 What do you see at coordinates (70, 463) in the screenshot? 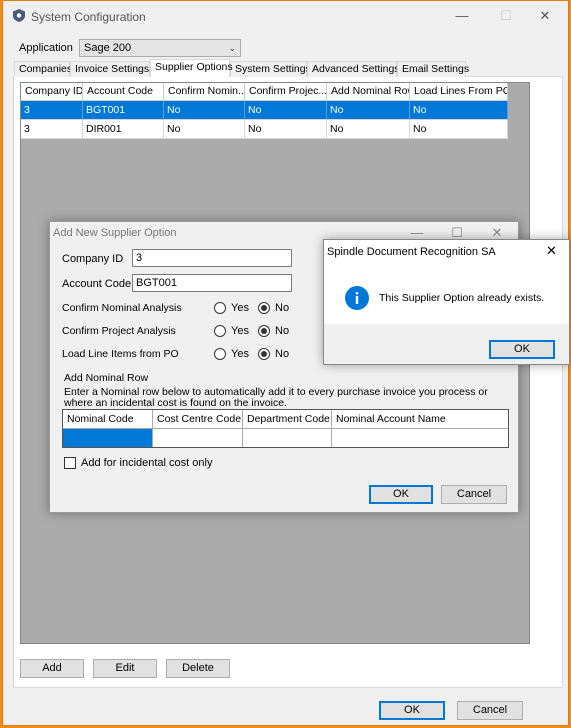
I see `incidental-cost-checkbox` at bounding box center [70, 463].